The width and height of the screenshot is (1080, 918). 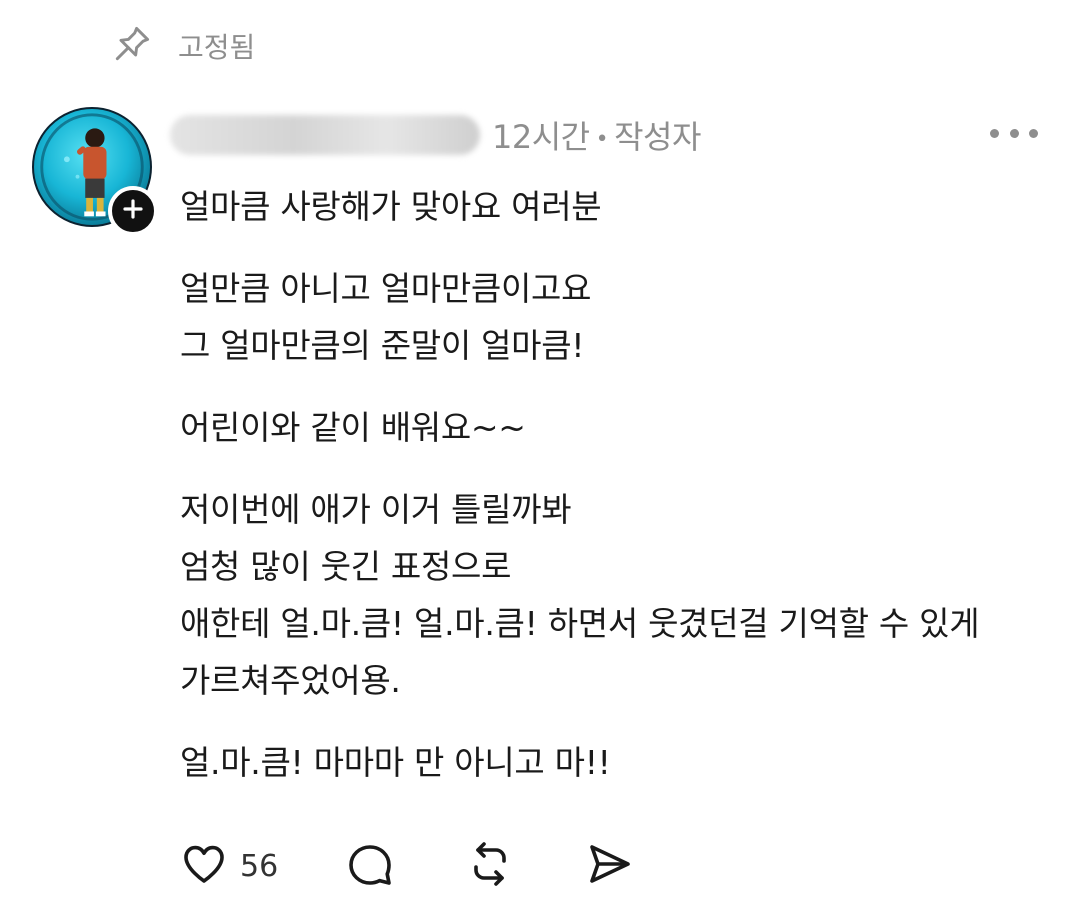 What do you see at coordinates (229, 866) in the screenshot?
I see `like-button: 56` at bounding box center [229, 866].